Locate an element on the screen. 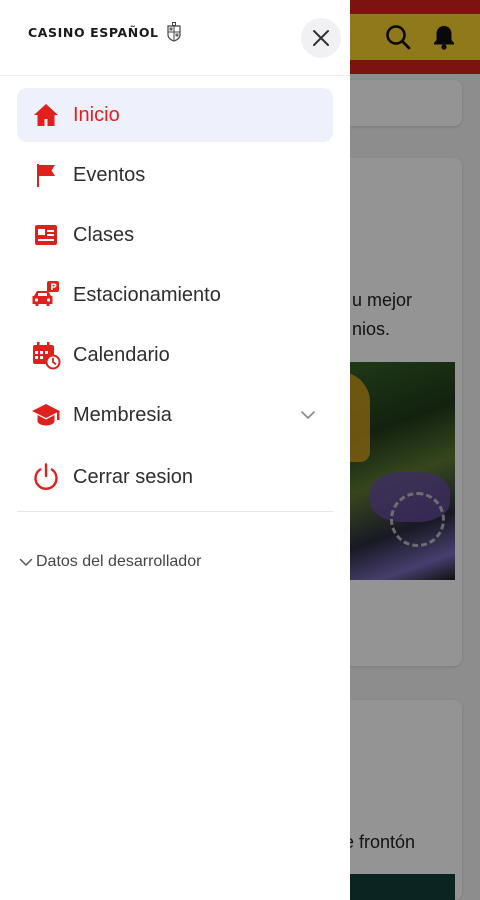 Image resolution: width=480 pixels, height=900 pixels. home-icon is located at coordinates (46, 115).